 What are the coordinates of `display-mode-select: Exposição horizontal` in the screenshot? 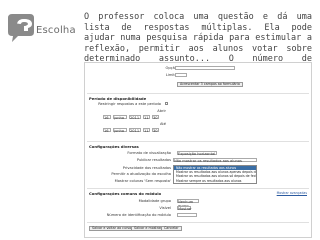 It's located at (197, 153).